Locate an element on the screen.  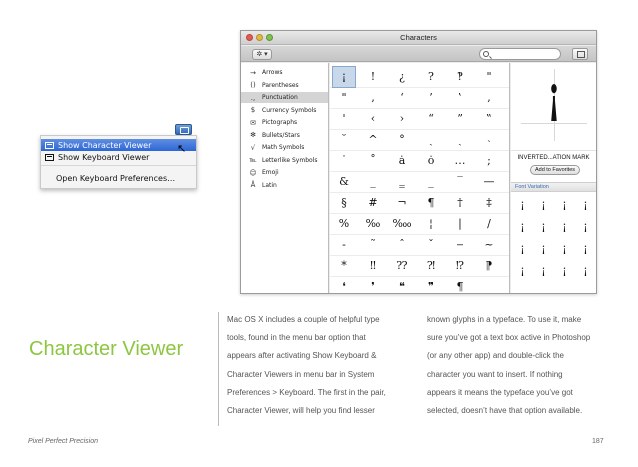
glyph-cell: † is located at coordinates (460, 203).